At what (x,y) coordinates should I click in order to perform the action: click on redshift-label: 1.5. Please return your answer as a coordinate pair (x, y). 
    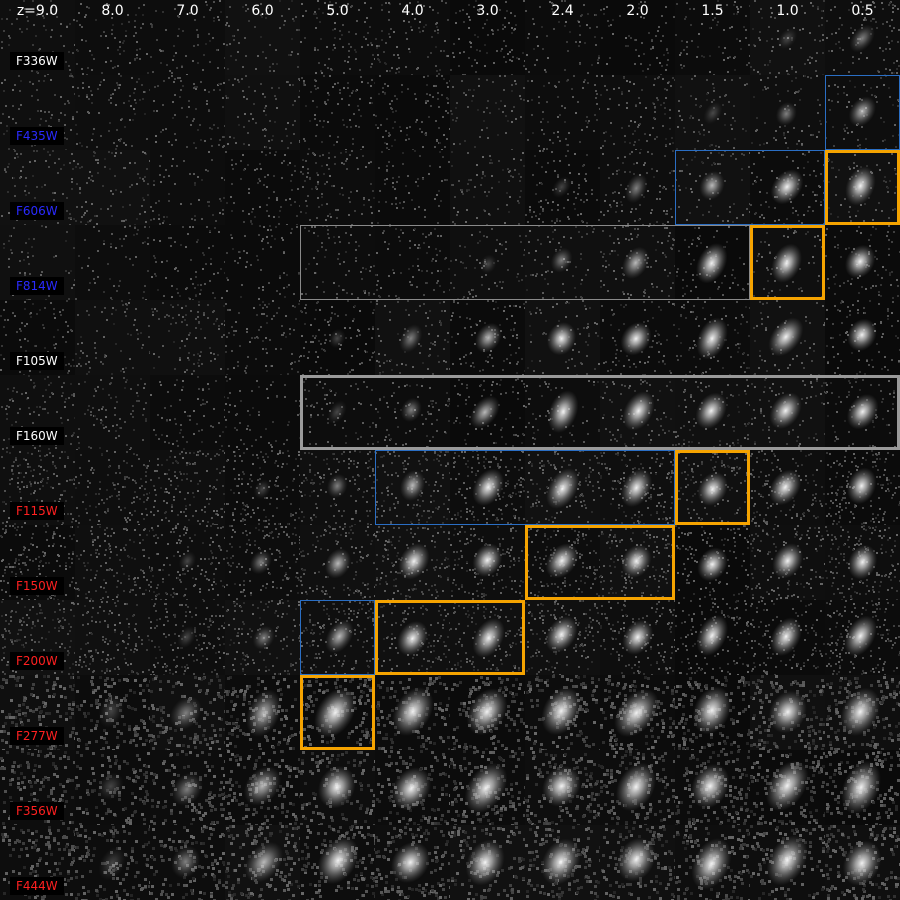
    Looking at the image, I should click on (712, 11).